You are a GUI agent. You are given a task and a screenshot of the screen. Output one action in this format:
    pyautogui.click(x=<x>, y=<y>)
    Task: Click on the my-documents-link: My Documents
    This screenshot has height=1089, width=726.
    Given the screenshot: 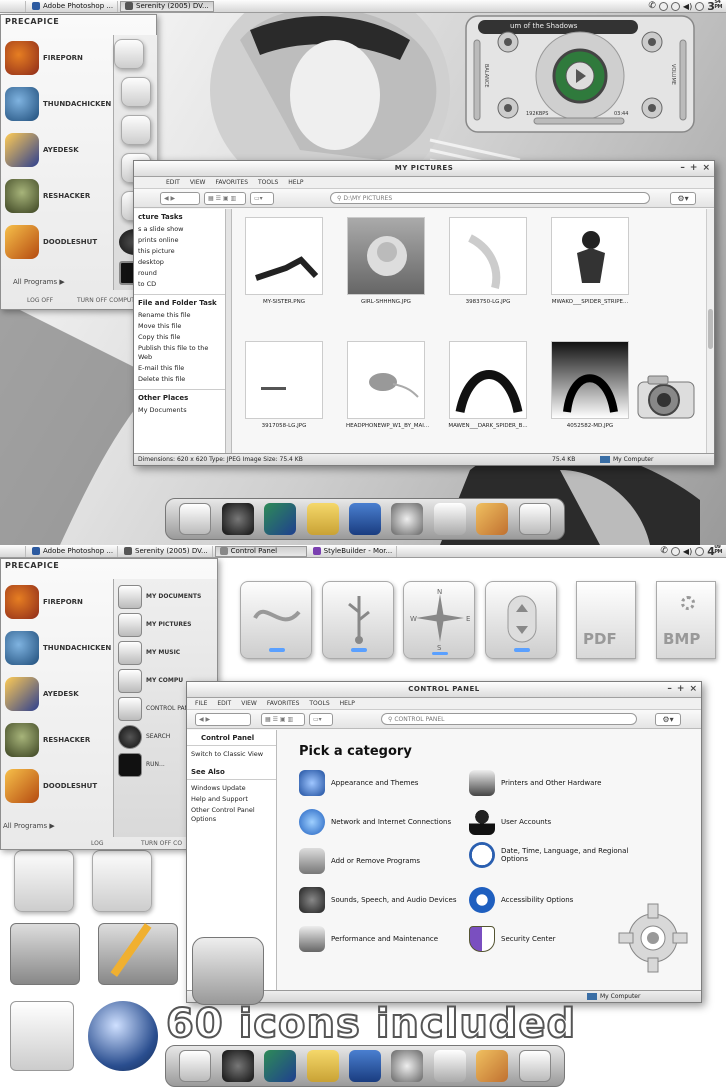 What is the action you would take?
    pyautogui.click(x=179, y=410)
    